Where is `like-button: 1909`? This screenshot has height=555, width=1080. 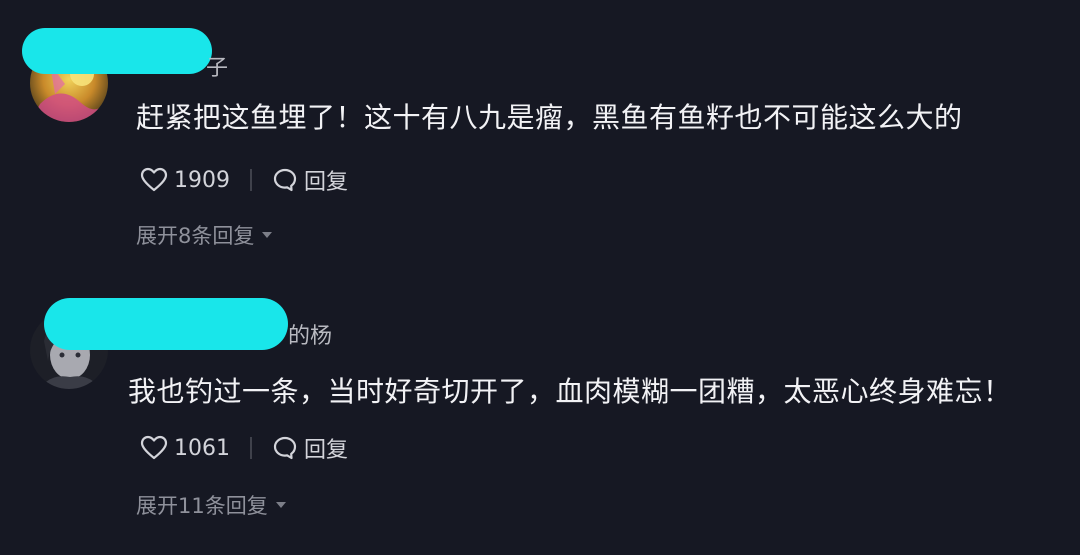 like-button: 1909 is located at coordinates (185, 180).